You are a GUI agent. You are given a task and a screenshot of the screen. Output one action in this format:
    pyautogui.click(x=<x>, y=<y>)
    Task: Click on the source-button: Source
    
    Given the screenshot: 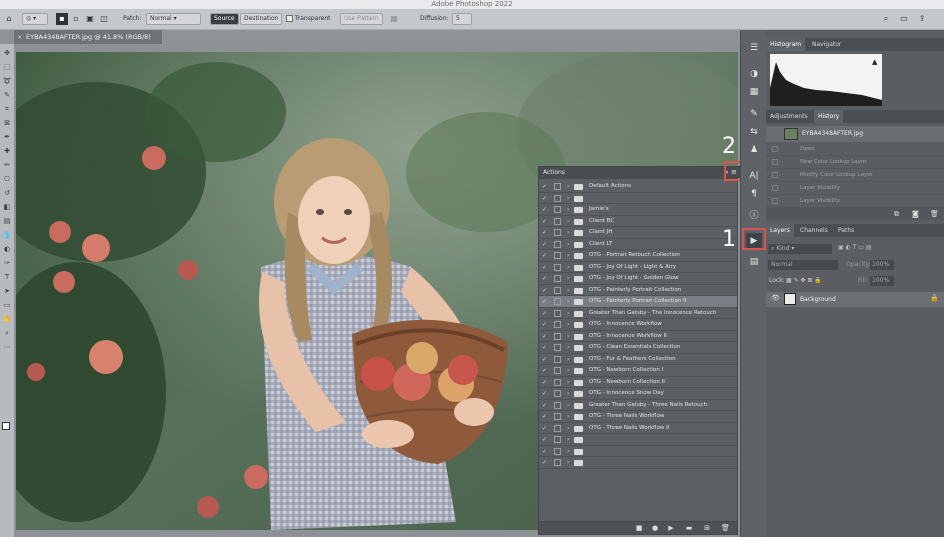 What is the action you would take?
    pyautogui.click(x=224, y=19)
    